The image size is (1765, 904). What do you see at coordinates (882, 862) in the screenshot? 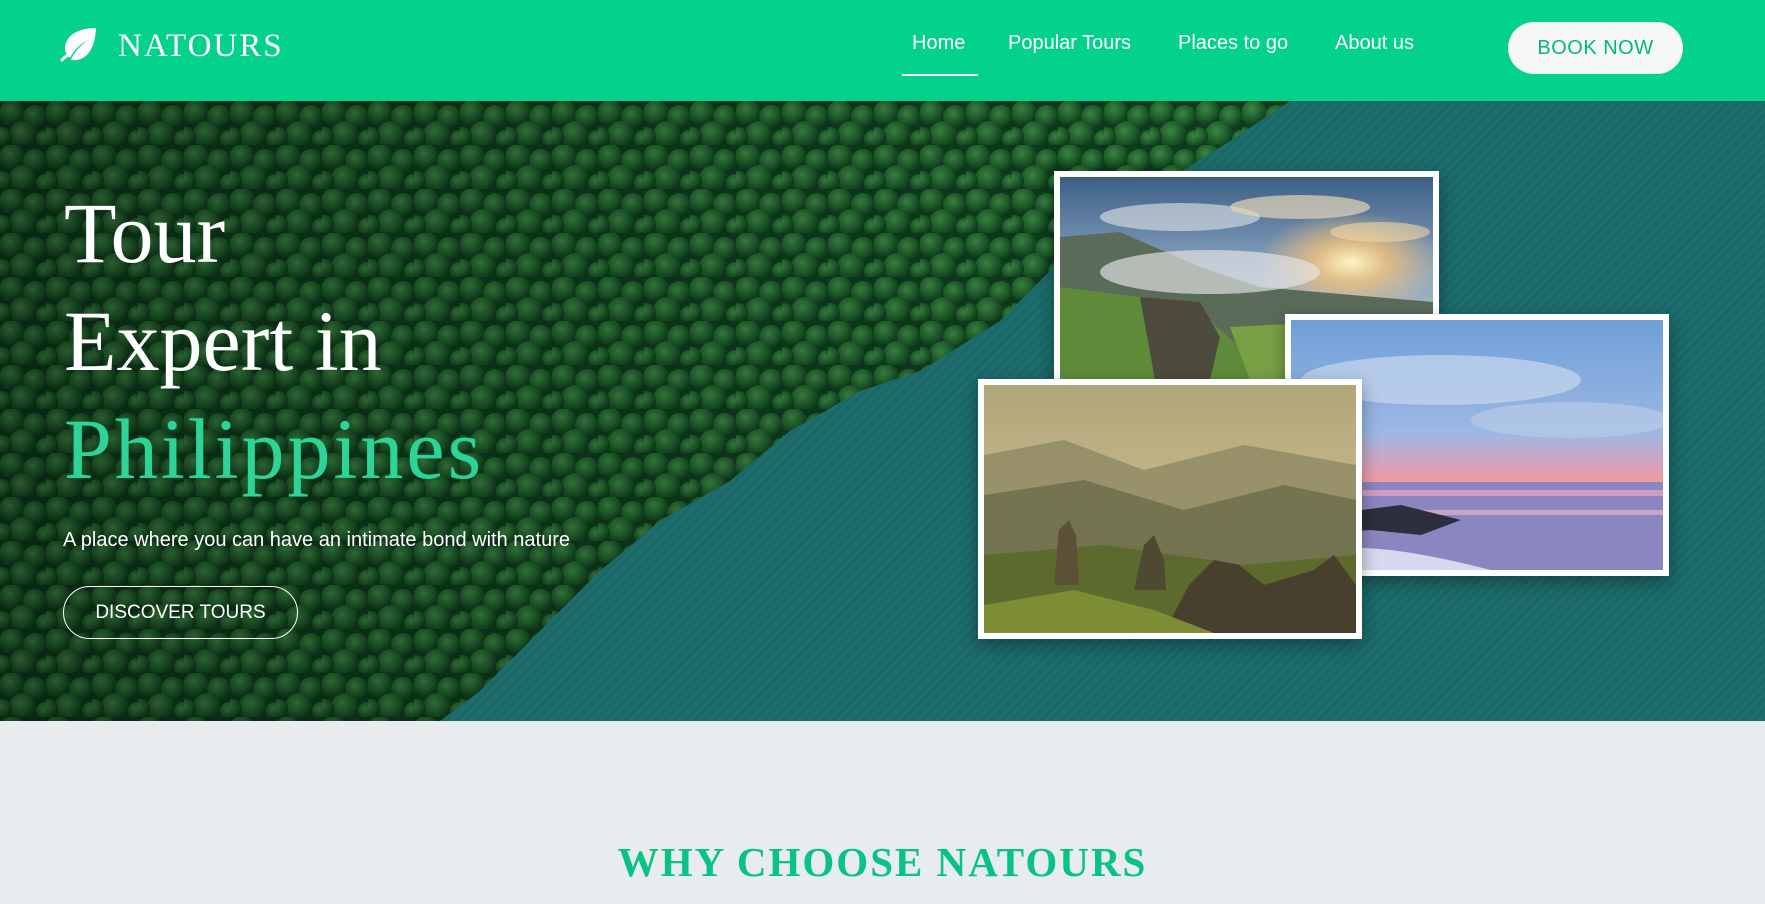
I see `why-choose-heading: WHY CHOOSE NATOURS` at bounding box center [882, 862].